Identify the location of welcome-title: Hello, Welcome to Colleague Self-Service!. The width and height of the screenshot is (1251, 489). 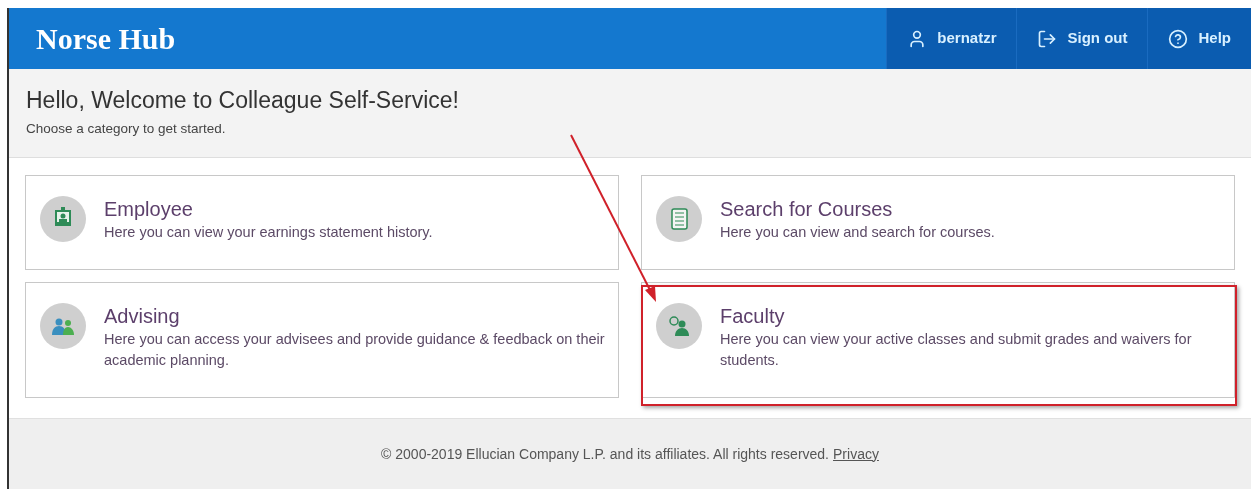
(243, 100).